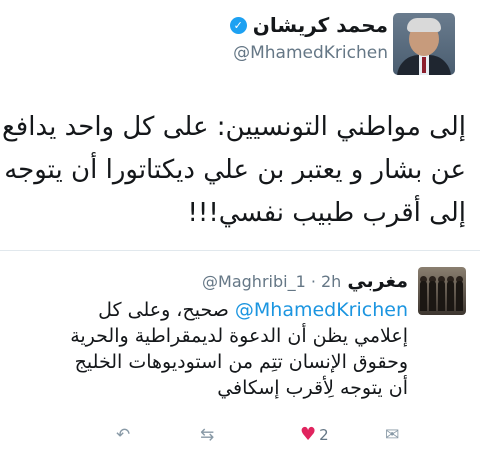  I want to click on author-handle: @MhamedKrichen, so click(310, 53).